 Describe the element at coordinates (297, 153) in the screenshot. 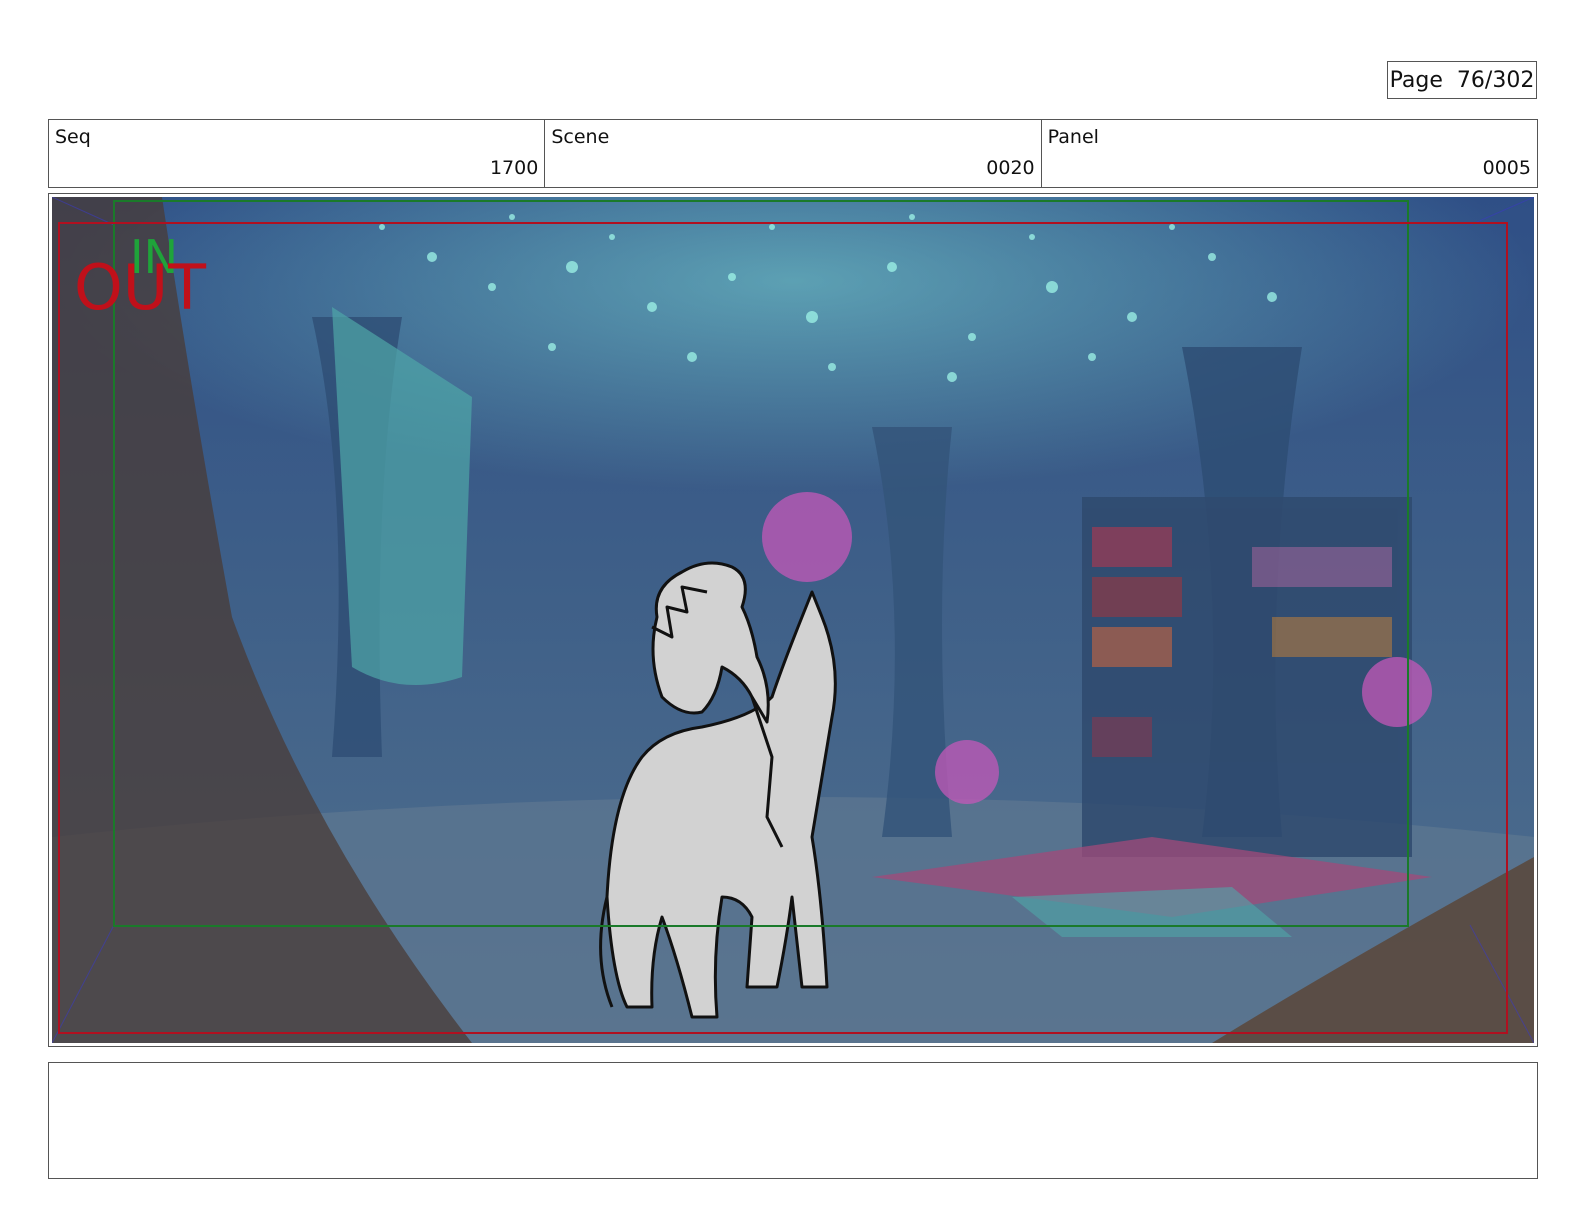

I see `seq-cell: Seq 1700` at that location.